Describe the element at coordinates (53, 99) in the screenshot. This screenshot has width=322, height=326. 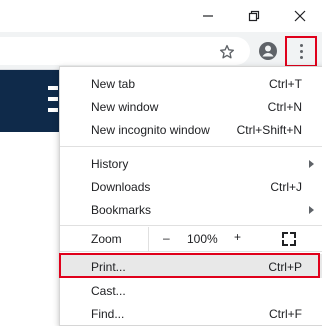
I see `hamburger-icon` at that location.